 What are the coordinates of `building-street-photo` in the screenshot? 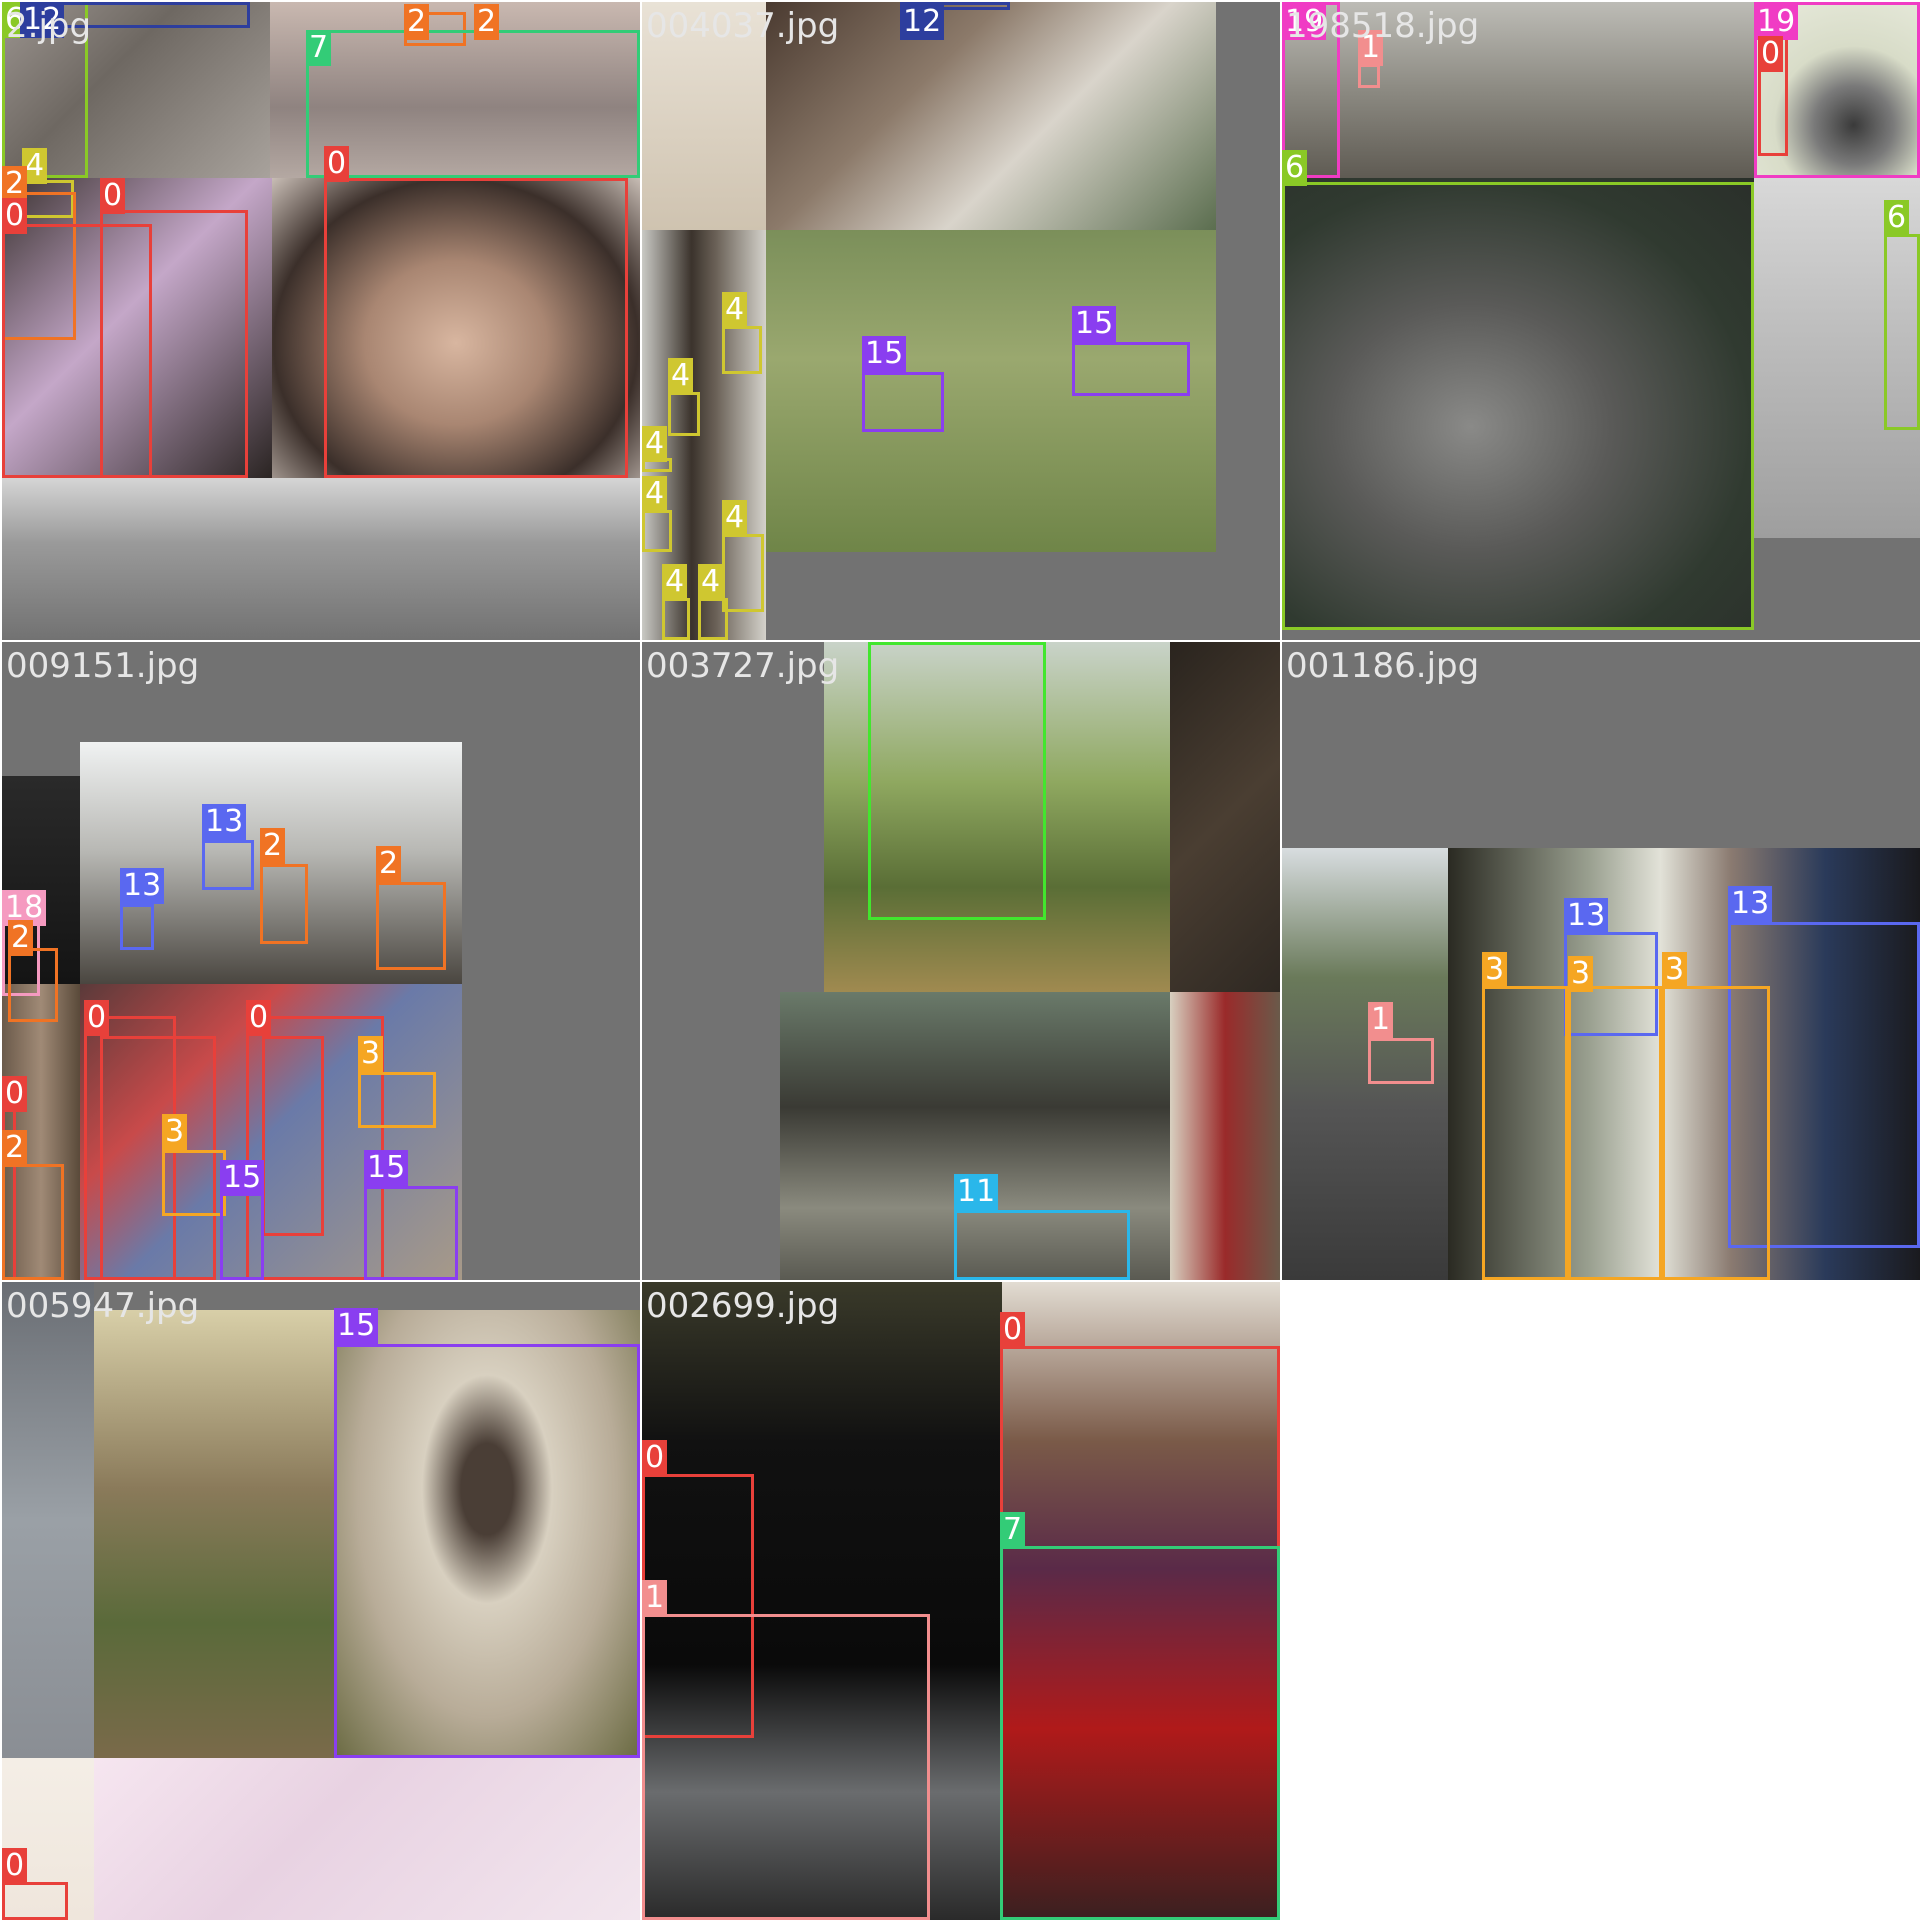 It's located at (48, 1520).